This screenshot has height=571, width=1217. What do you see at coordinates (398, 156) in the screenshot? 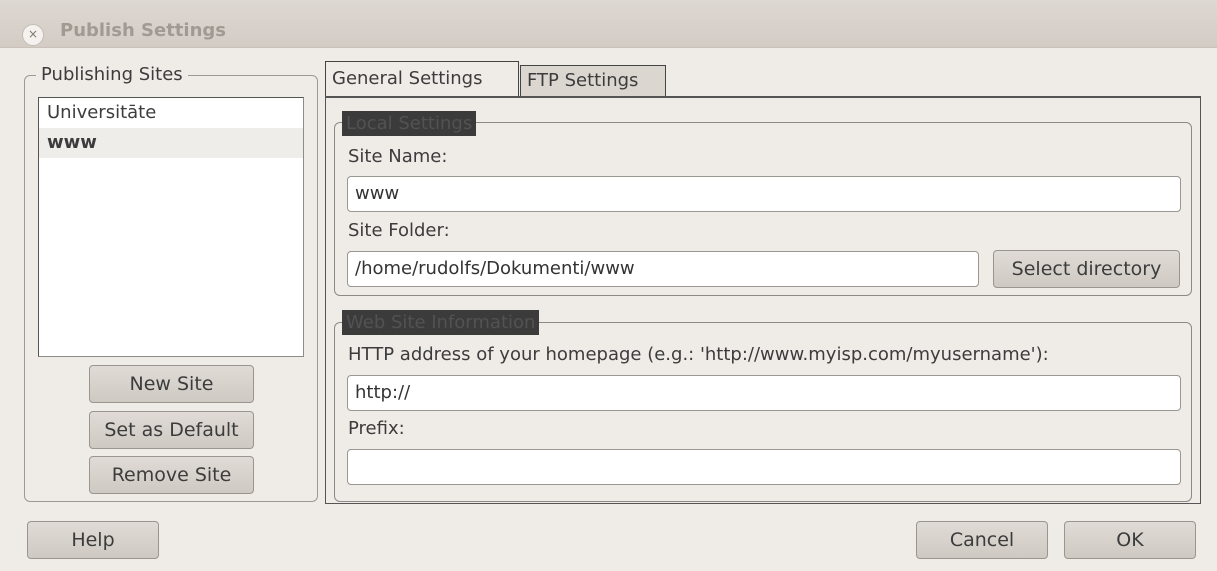
I see `site-name-label: Site Name:` at bounding box center [398, 156].